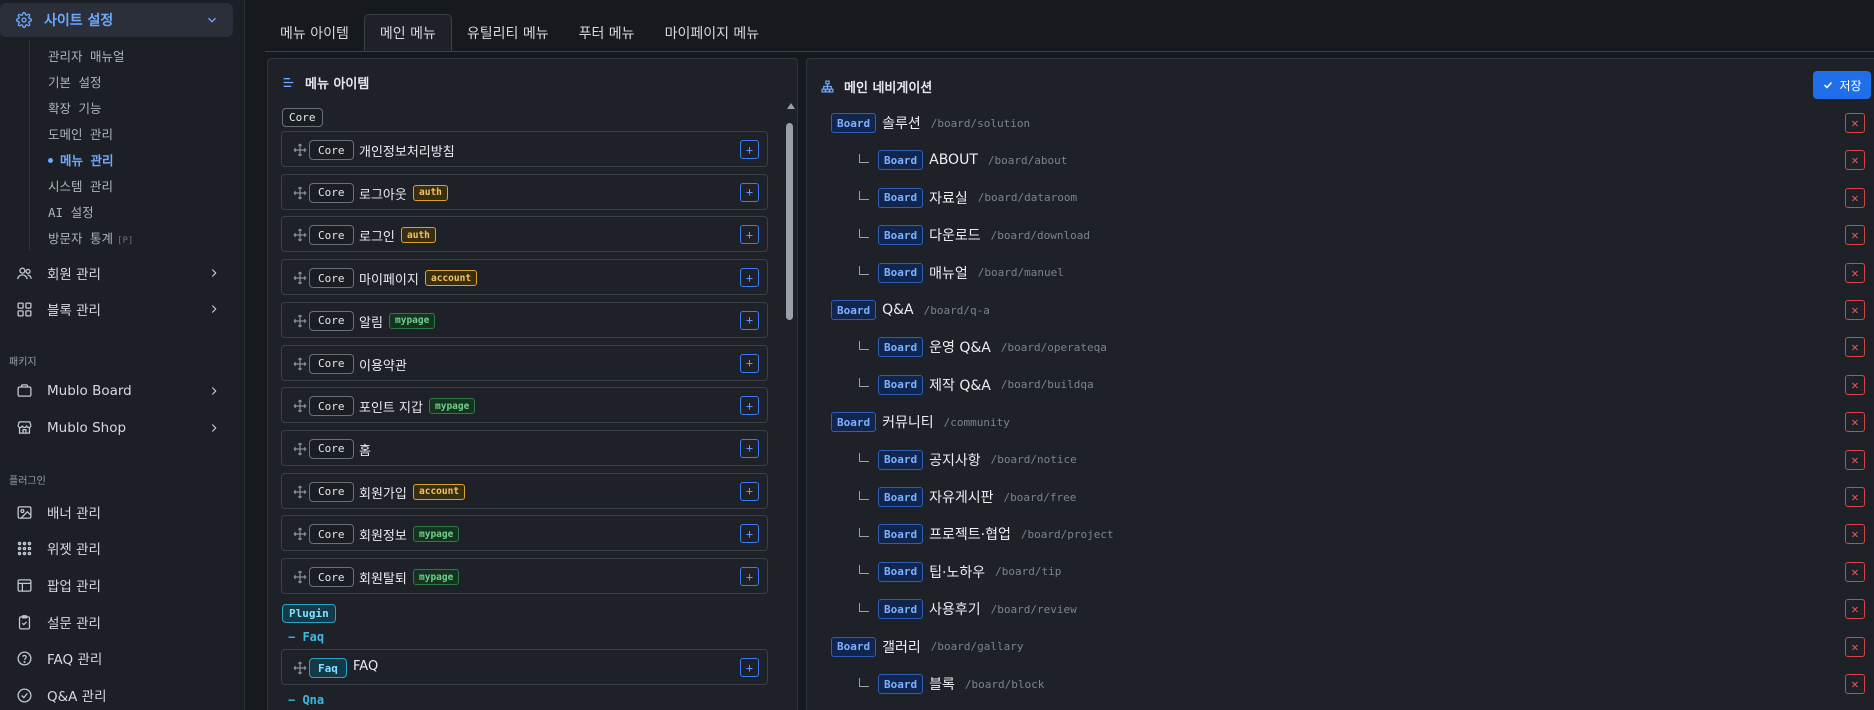  What do you see at coordinates (951, 684) in the screenshot?
I see `nav-item-child: Board 블록/board/block` at bounding box center [951, 684].